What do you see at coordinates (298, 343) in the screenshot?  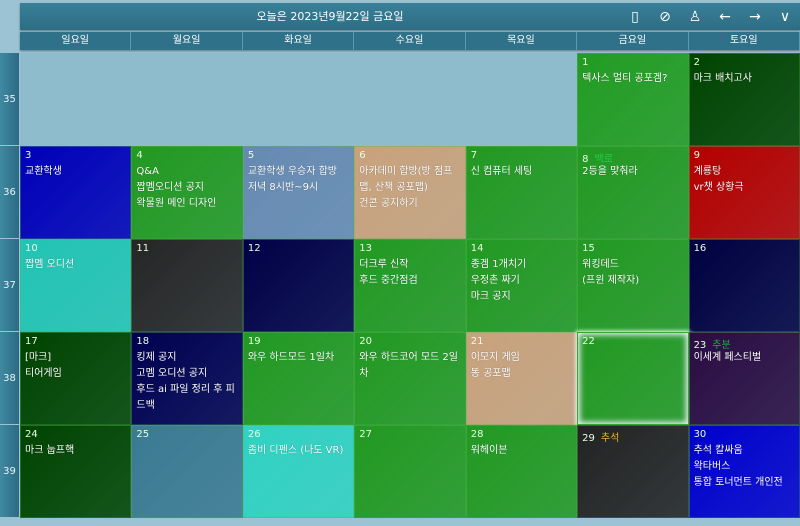 I see `day-number: 19` at bounding box center [298, 343].